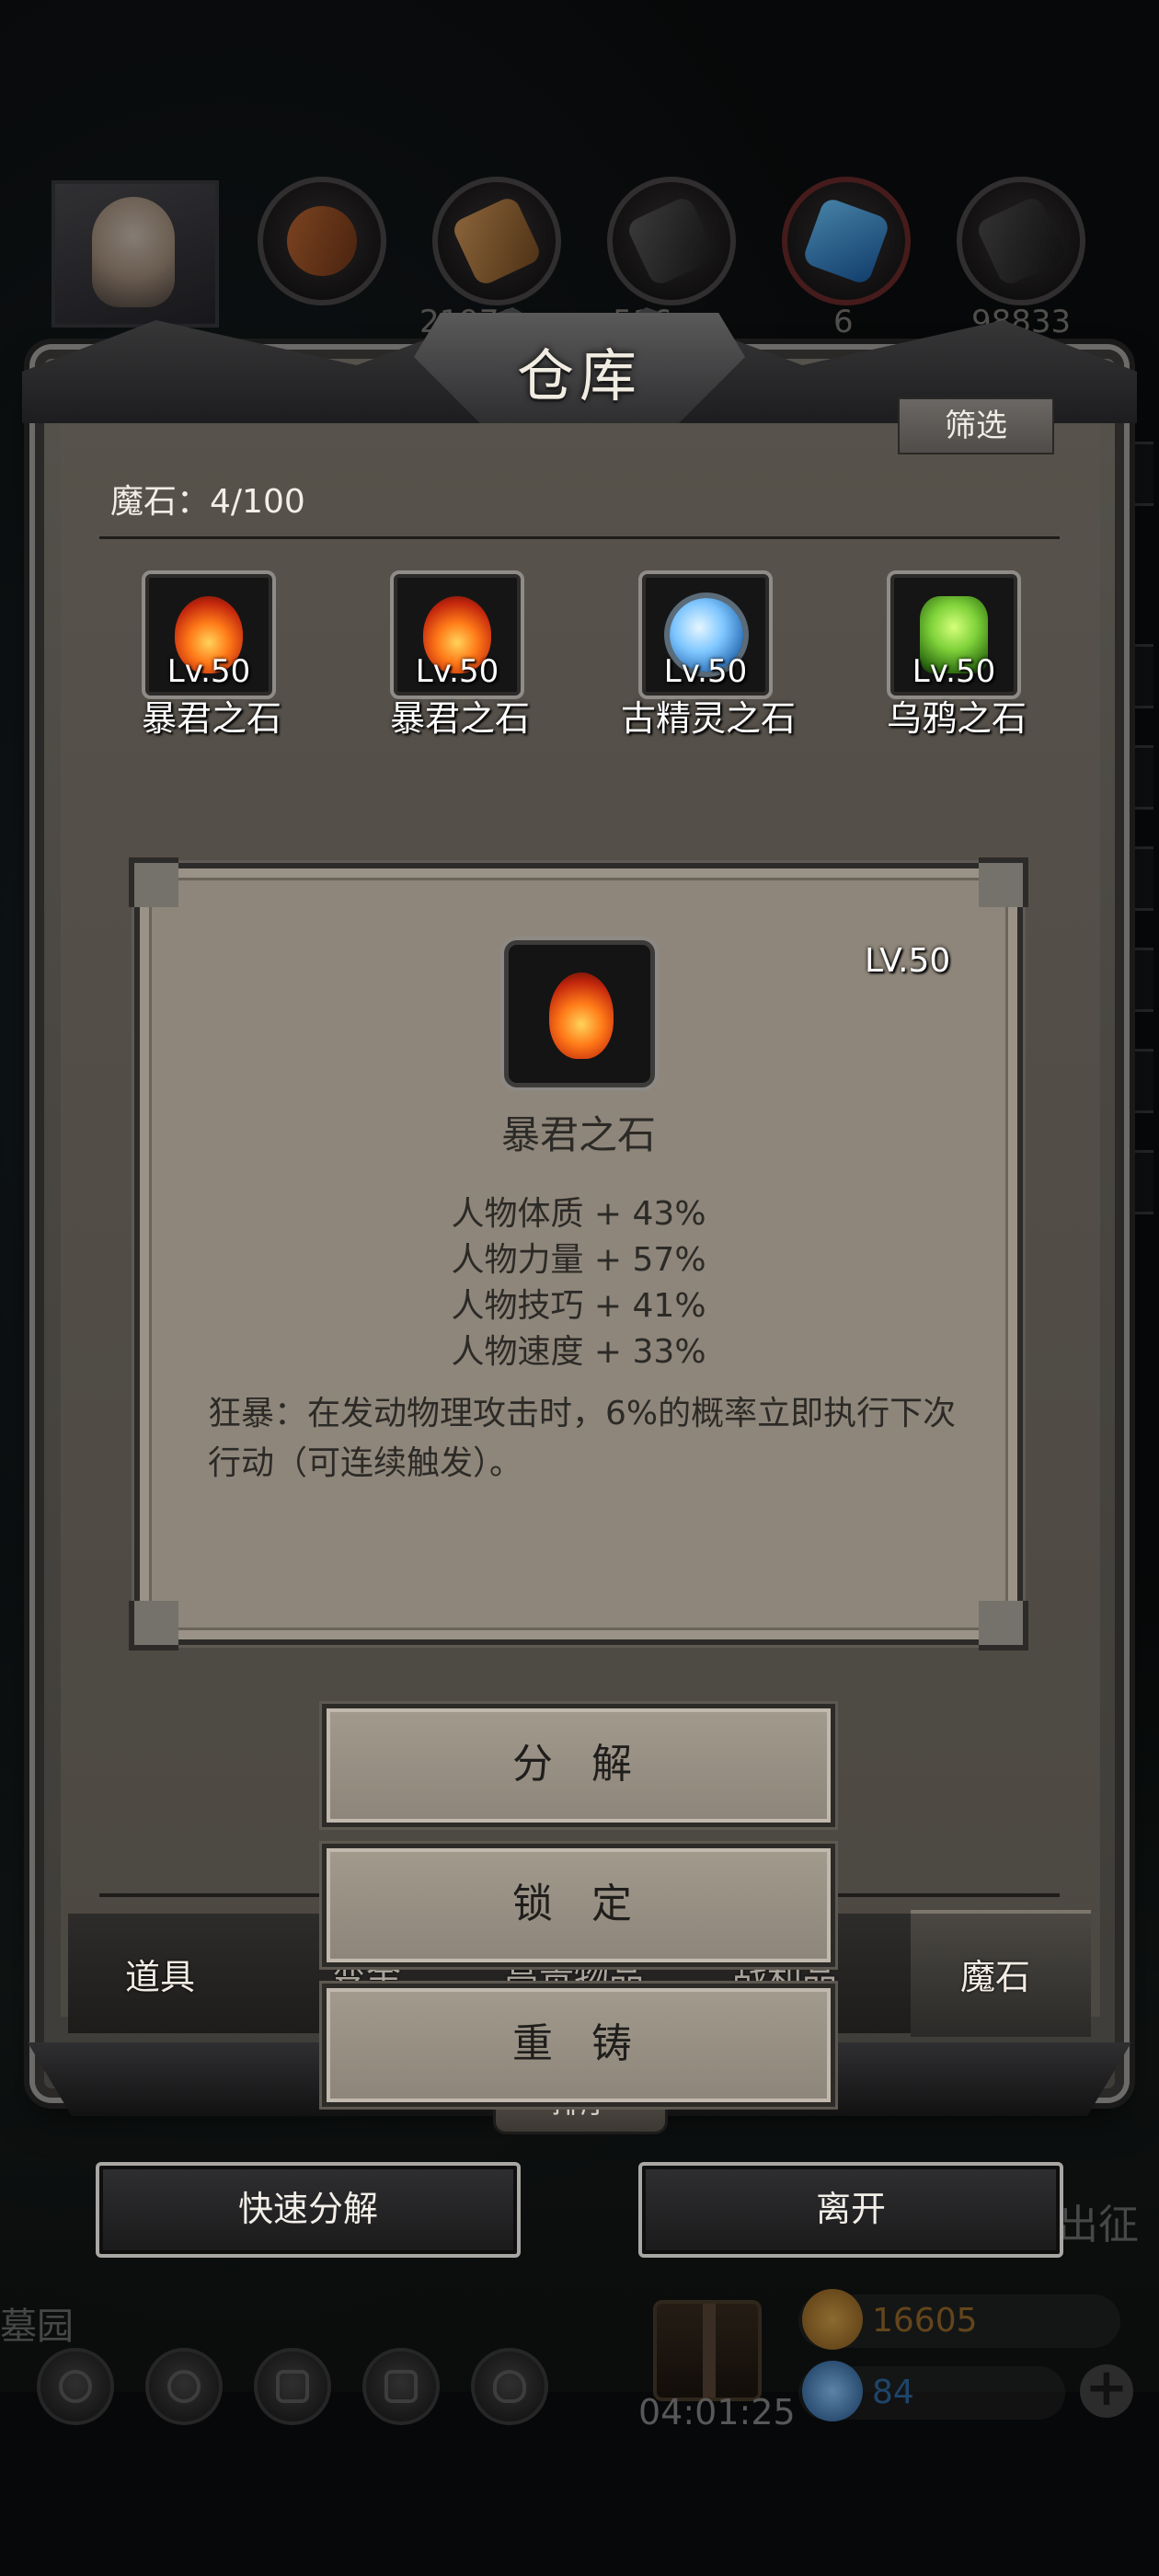 This screenshot has width=1159, height=2576. What do you see at coordinates (578, 1765) in the screenshot?
I see `decompose-button: 分 解` at bounding box center [578, 1765].